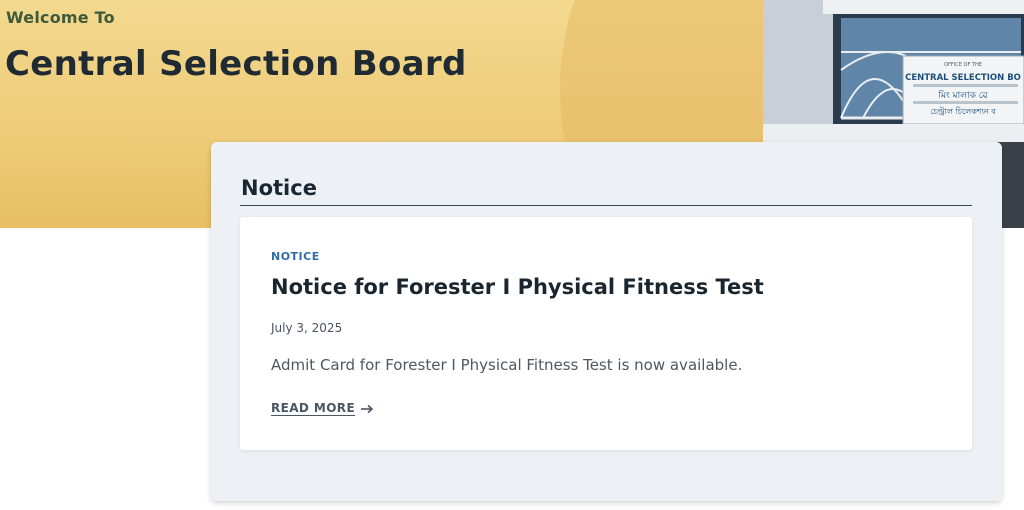  Describe the element at coordinates (962, 95) in the screenshot. I see `sign-local-script: মিং মালাক ৱে` at that location.